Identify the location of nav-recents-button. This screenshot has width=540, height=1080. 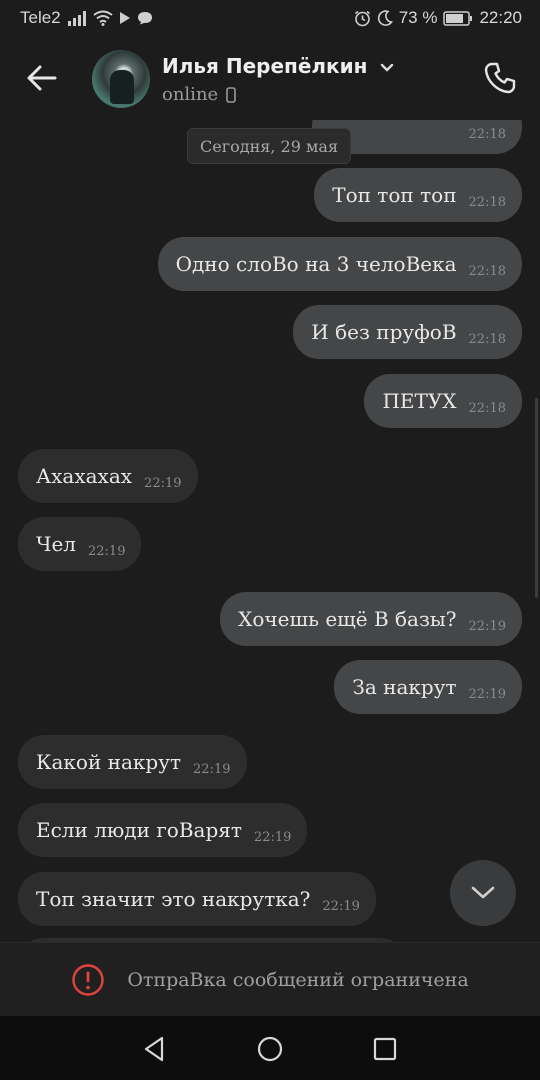
(385, 1049).